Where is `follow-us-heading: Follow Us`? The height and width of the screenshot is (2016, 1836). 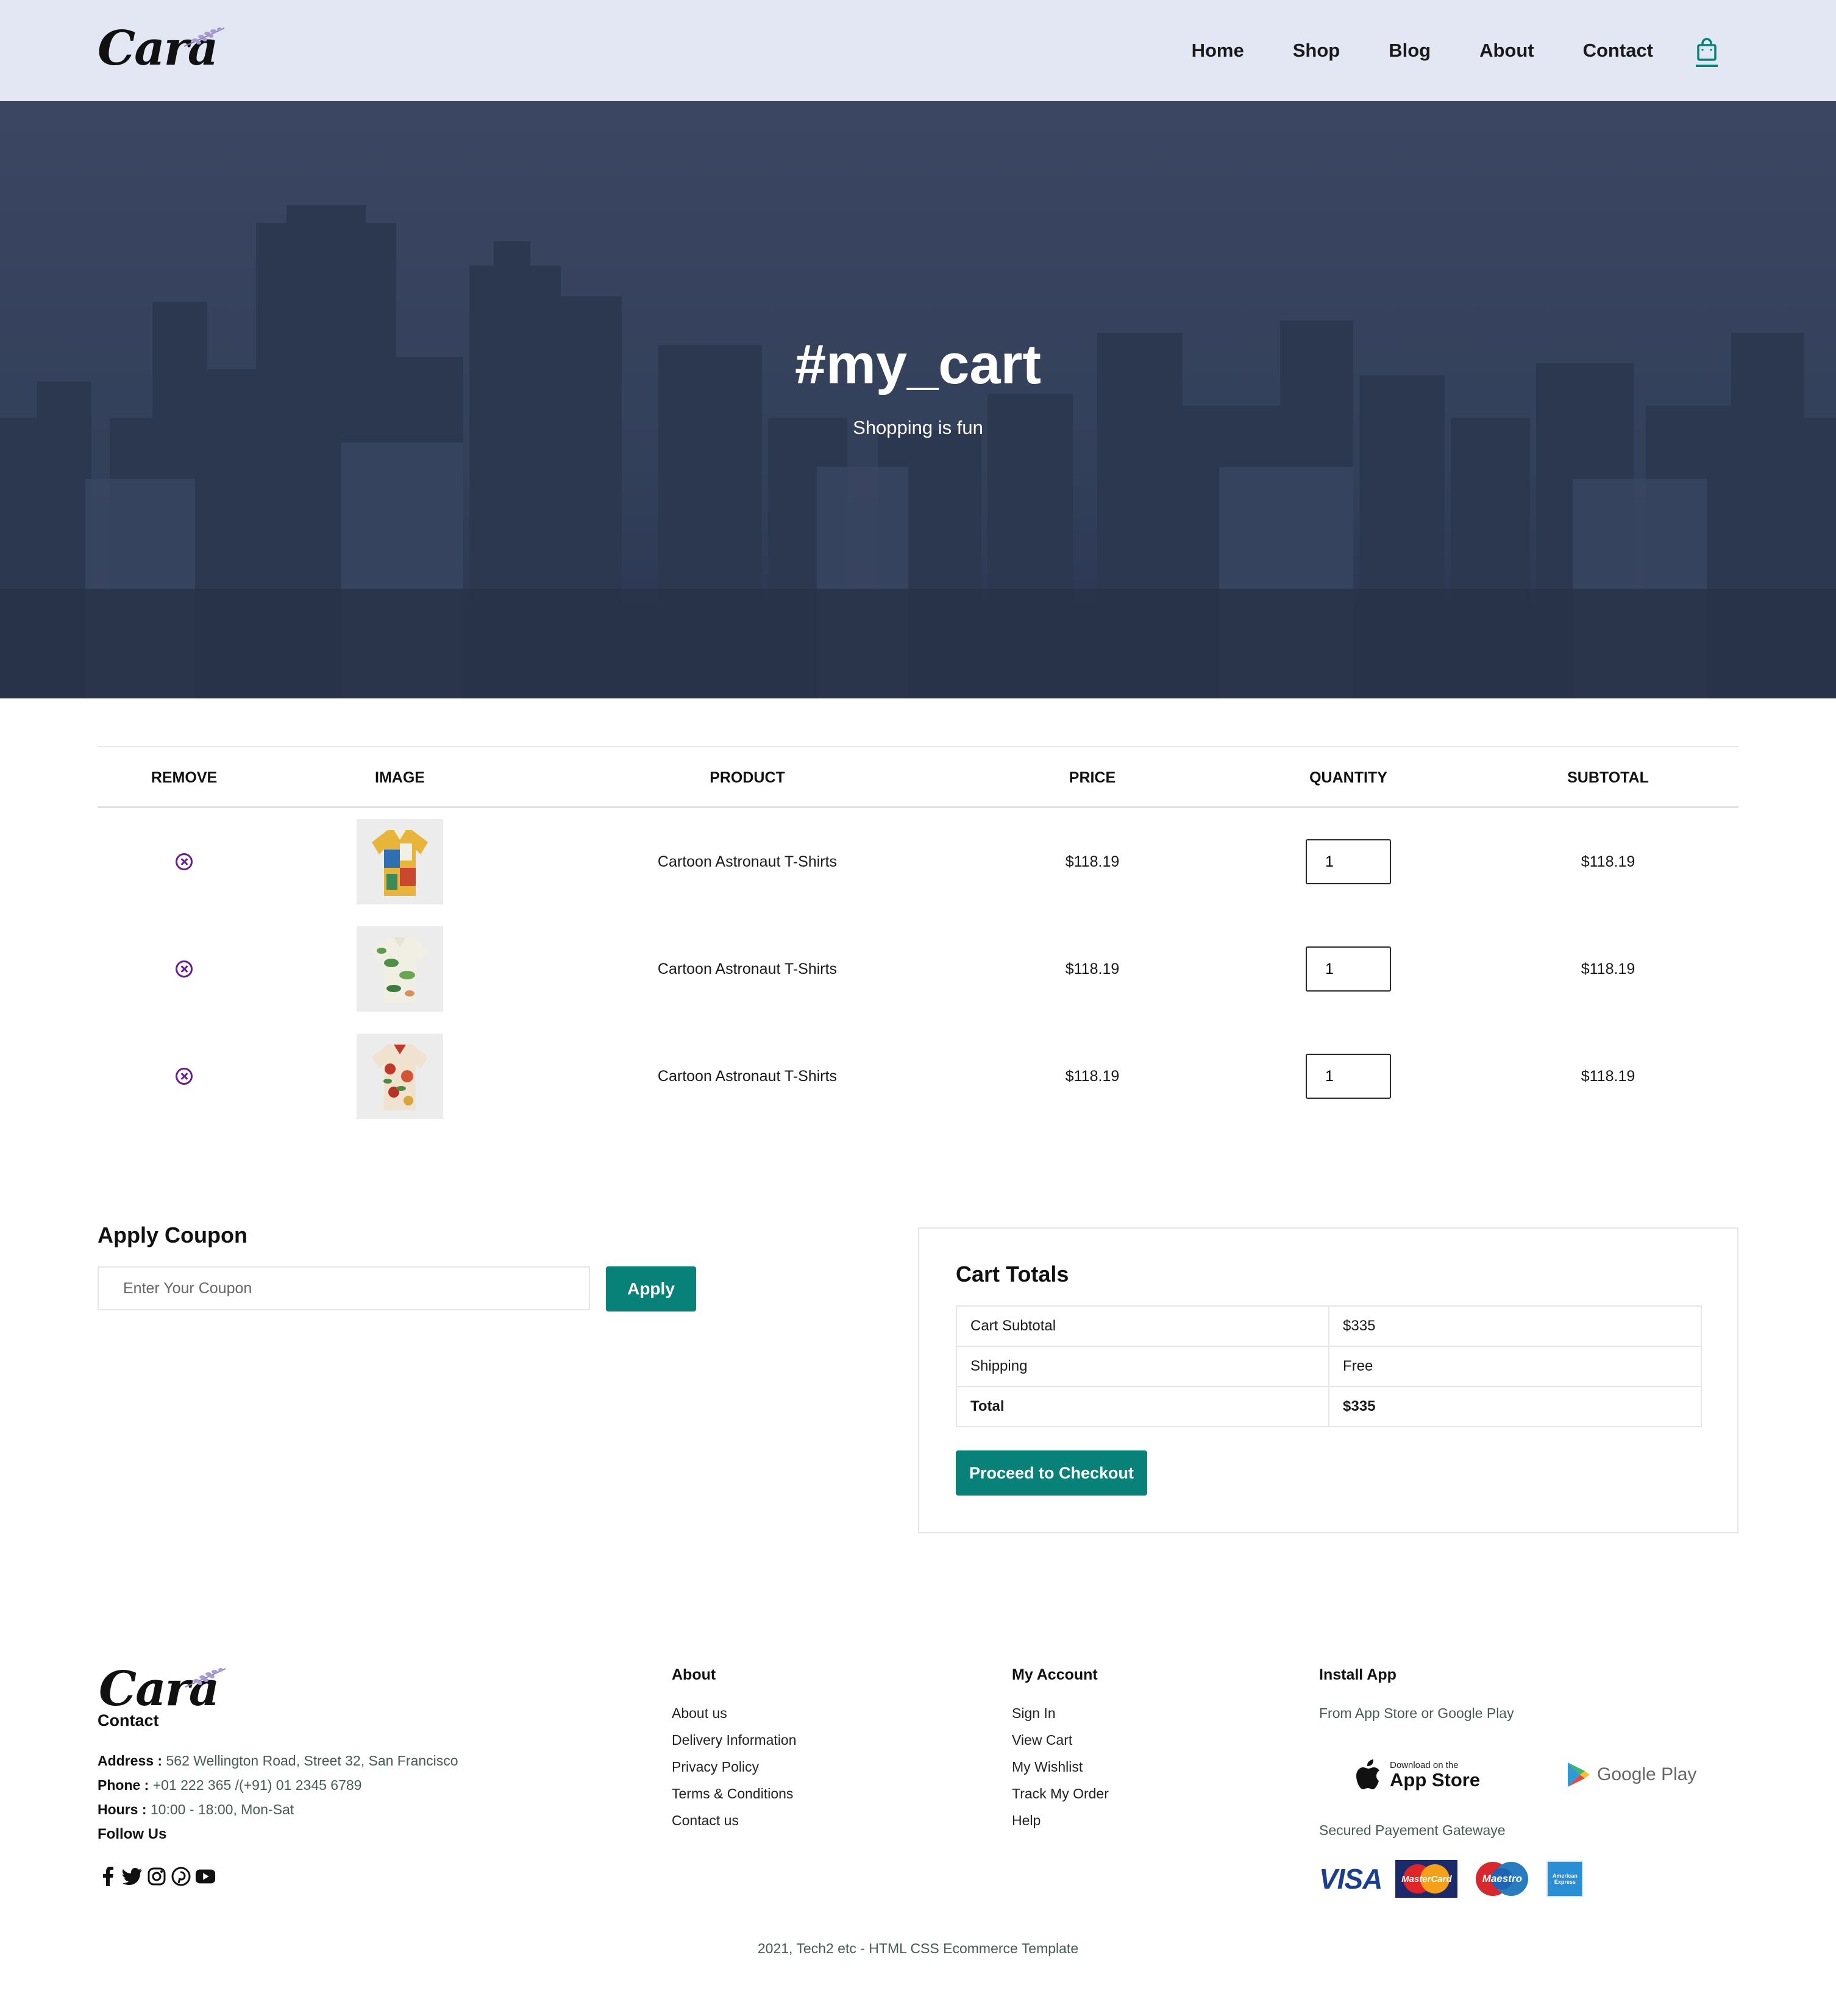
follow-us-heading: Follow Us is located at coordinates (132, 1834).